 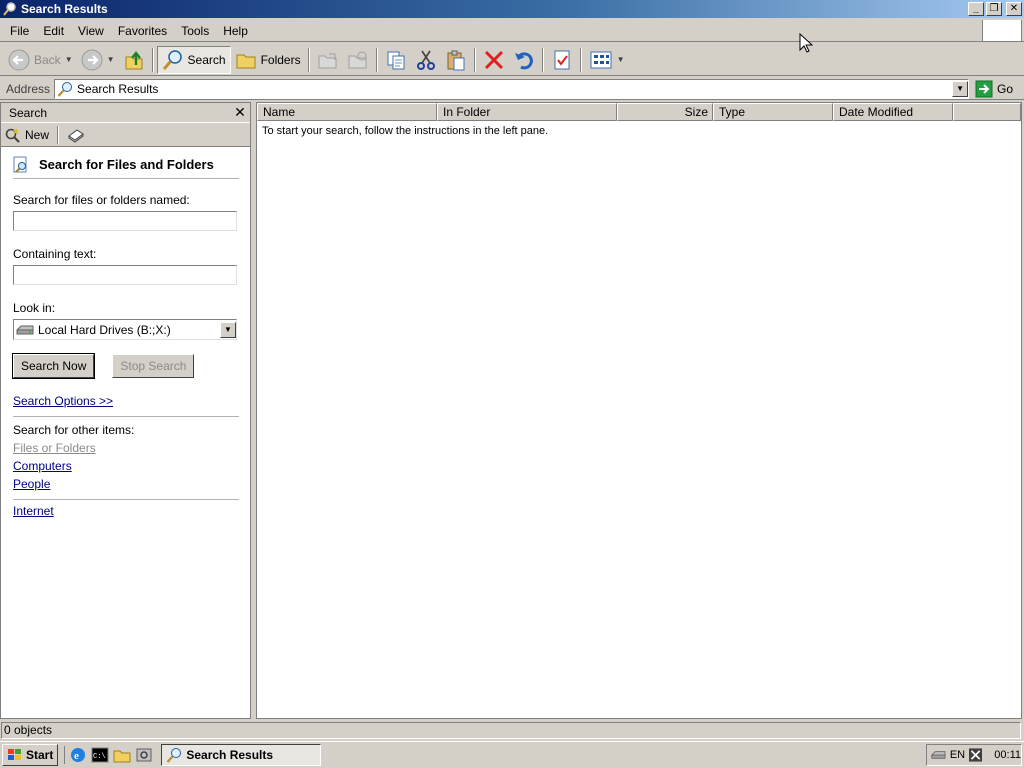 What do you see at coordinates (126, 499) in the screenshot?
I see `divider` at bounding box center [126, 499].